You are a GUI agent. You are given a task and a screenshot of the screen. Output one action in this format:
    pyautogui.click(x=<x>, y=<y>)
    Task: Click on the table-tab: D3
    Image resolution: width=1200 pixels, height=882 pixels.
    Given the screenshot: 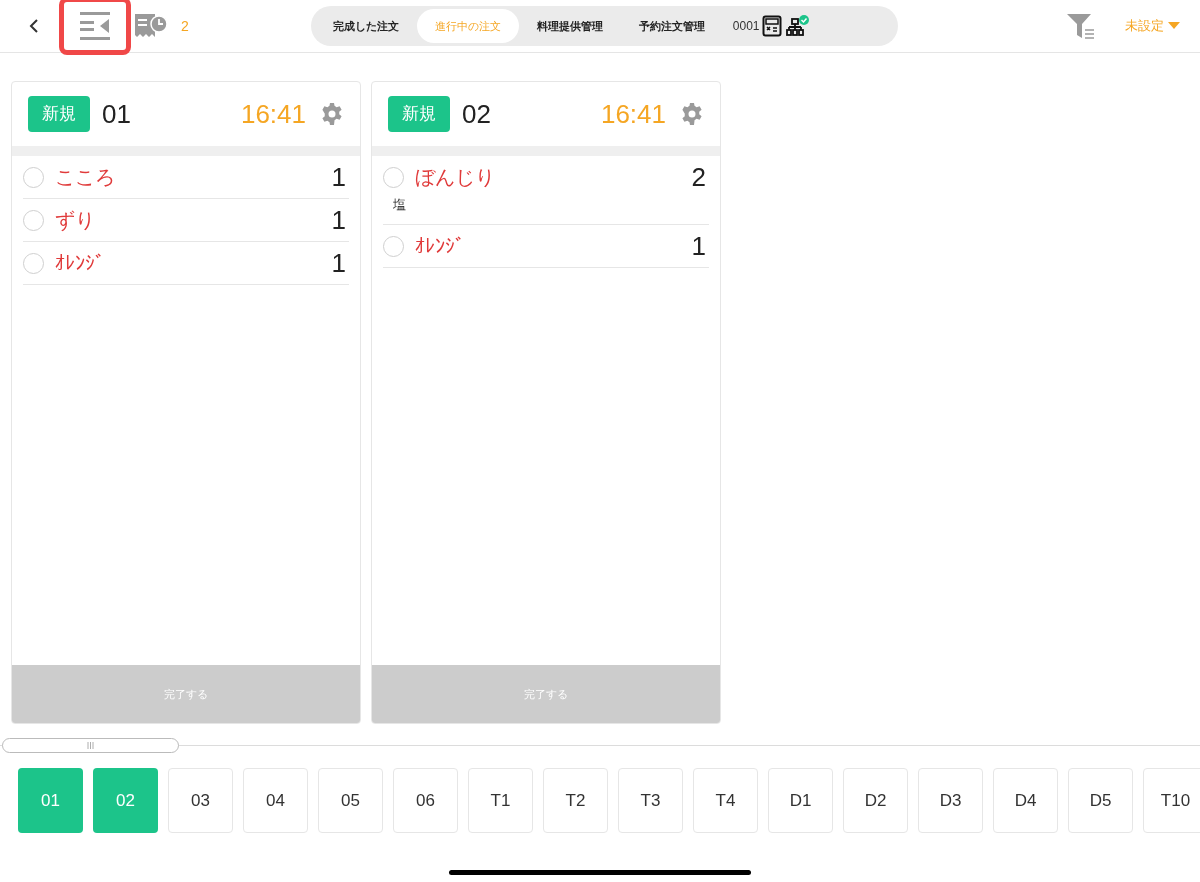 What is the action you would take?
    pyautogui.click(x=950, y=800)
    